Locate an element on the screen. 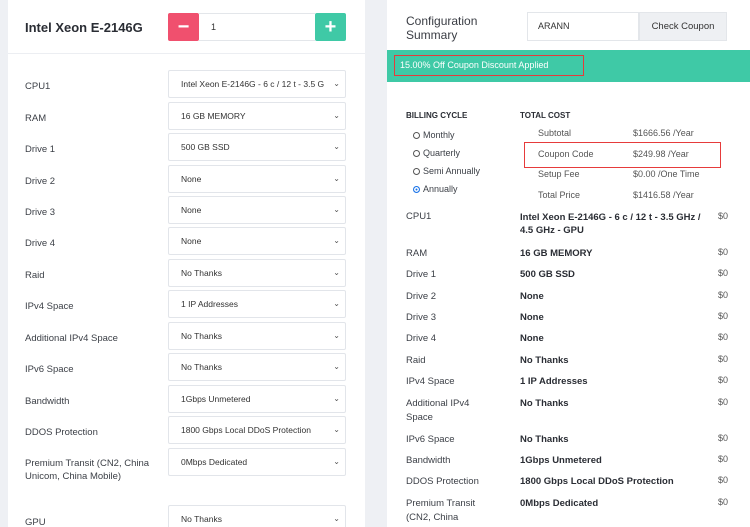  radio-label: Monthly is located at coordinates (439, 135).